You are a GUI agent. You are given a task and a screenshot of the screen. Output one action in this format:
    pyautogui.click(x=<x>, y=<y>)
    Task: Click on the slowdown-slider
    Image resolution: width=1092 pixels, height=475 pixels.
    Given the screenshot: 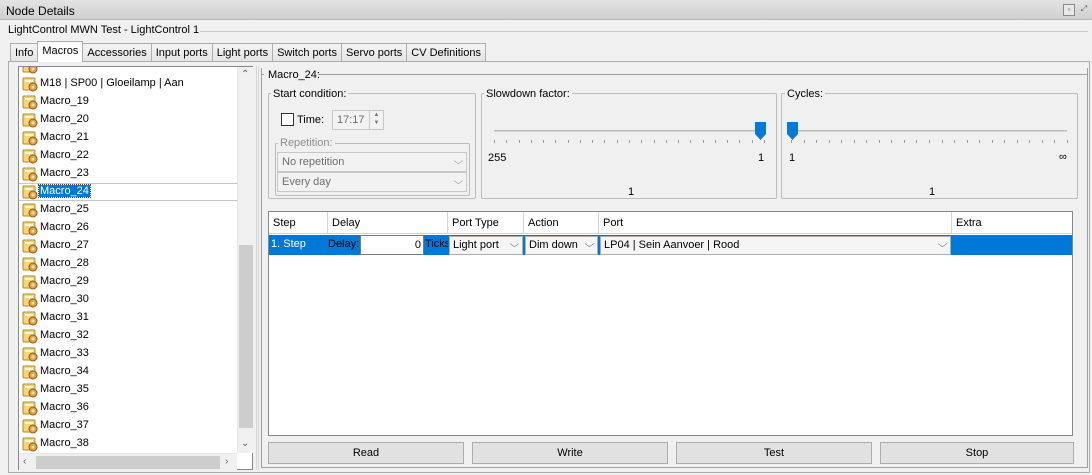 What is the action you would take?
    pyautogui.click(x=630, y=138)
    